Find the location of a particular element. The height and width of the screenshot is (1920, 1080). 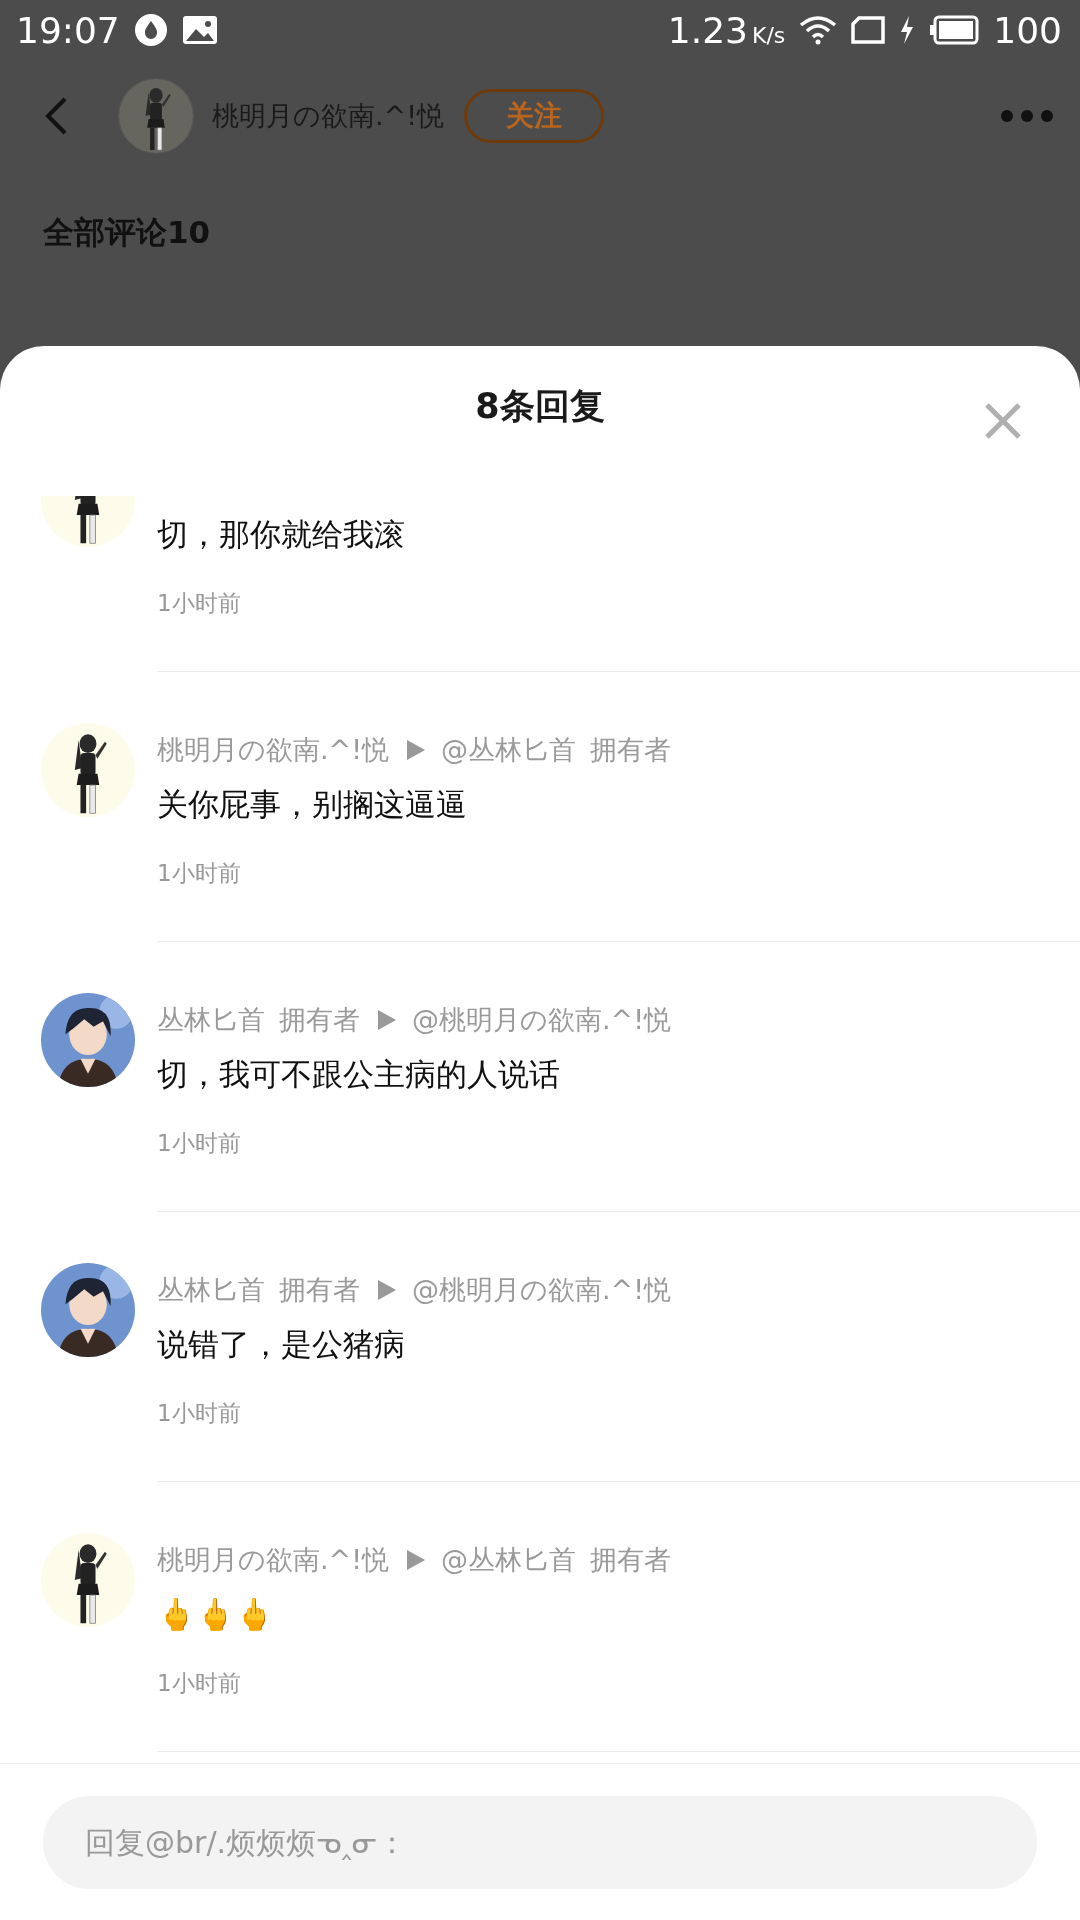

charging-icon is located at coordinates (907, 30).